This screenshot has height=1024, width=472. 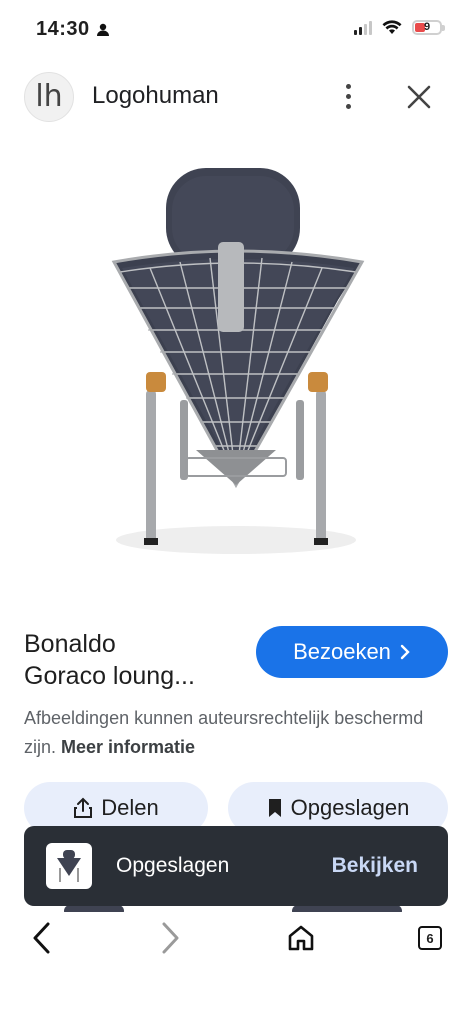 I want to click on bookmark-icon, so click(x=274, y=808).